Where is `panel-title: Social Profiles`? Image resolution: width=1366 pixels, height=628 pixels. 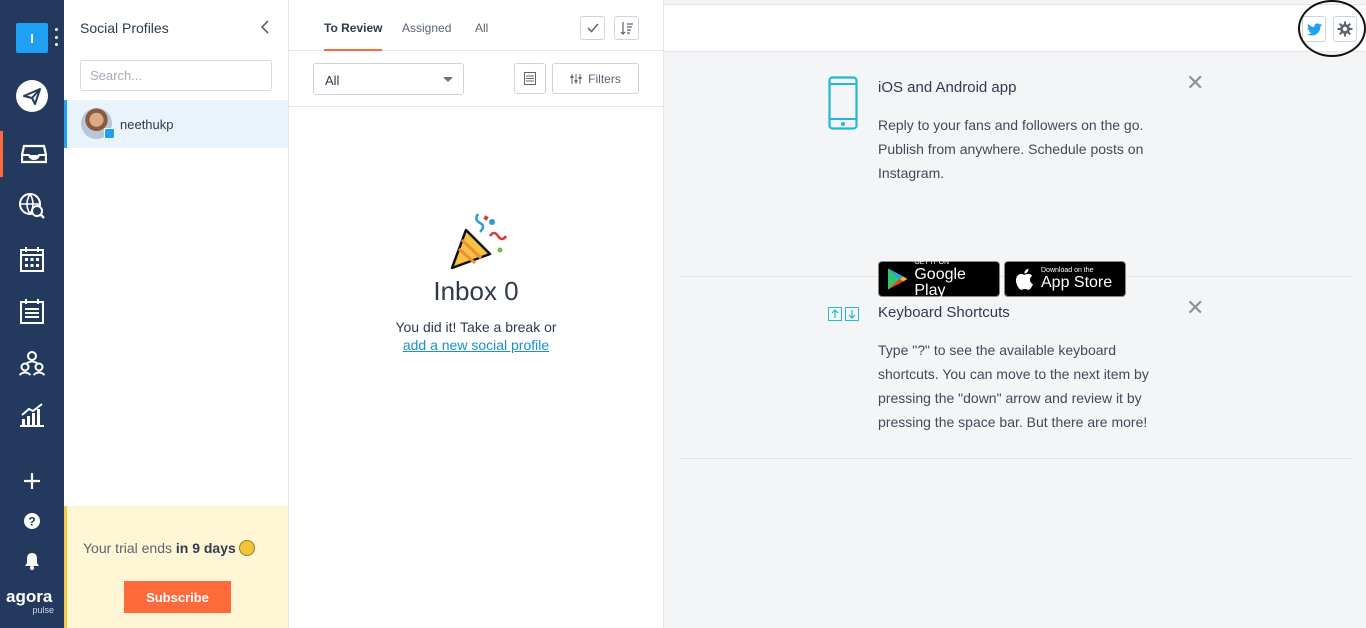 panel-title: Social Profiles is located at coordinates (124, 28).